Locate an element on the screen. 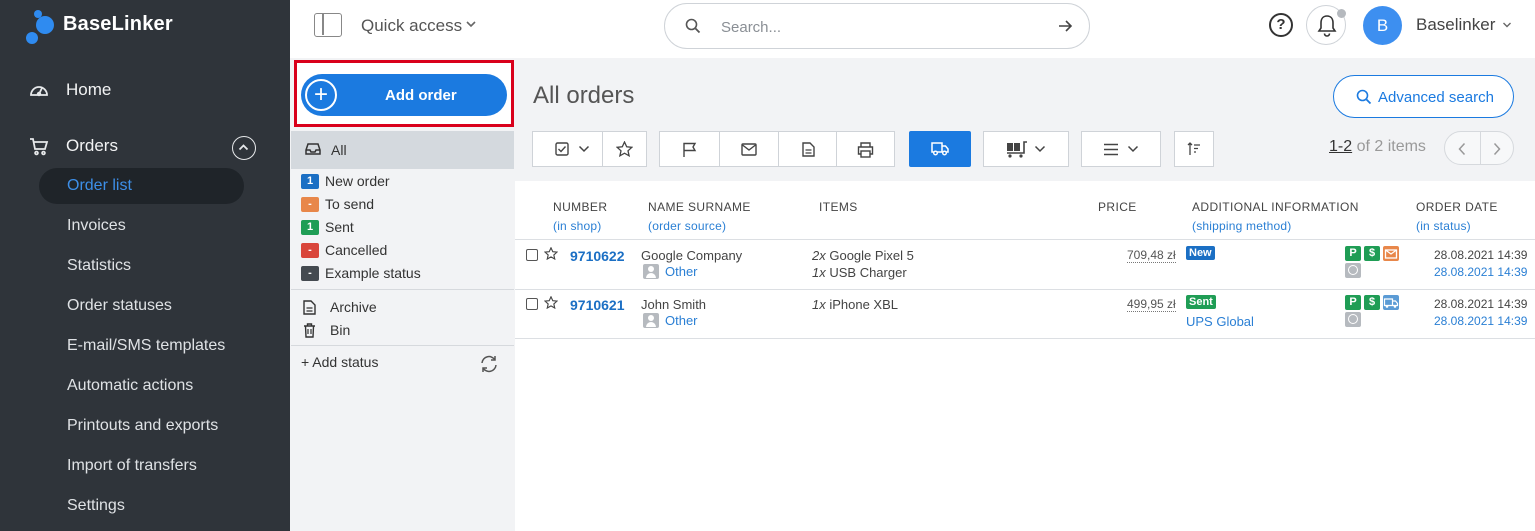  sidebar-item-invoices: Invoices is located at coordinates (141, 226).